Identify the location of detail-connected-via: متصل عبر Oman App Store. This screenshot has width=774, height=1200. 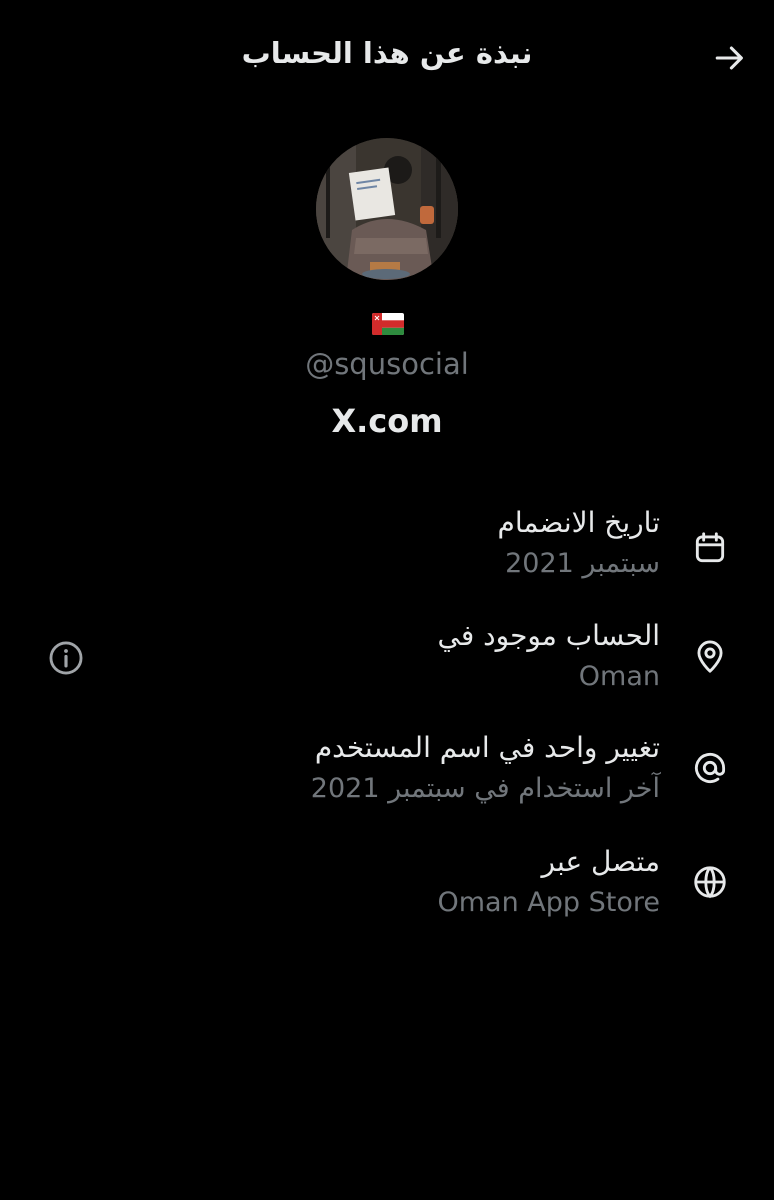
(387, 890).